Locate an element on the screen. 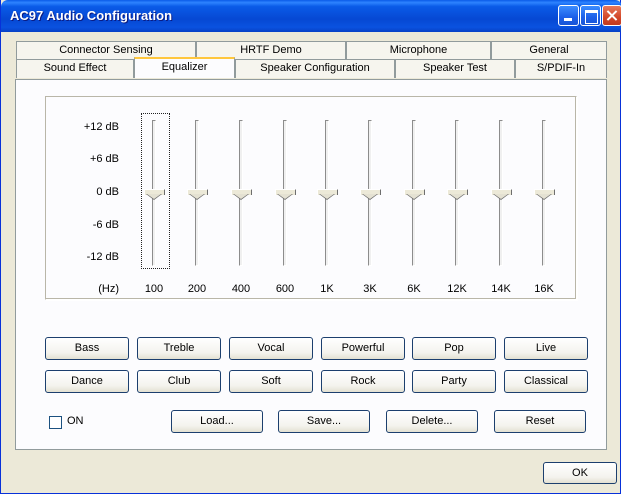  preset-powerful-button: Powerful is located at coordinates (363, 348).